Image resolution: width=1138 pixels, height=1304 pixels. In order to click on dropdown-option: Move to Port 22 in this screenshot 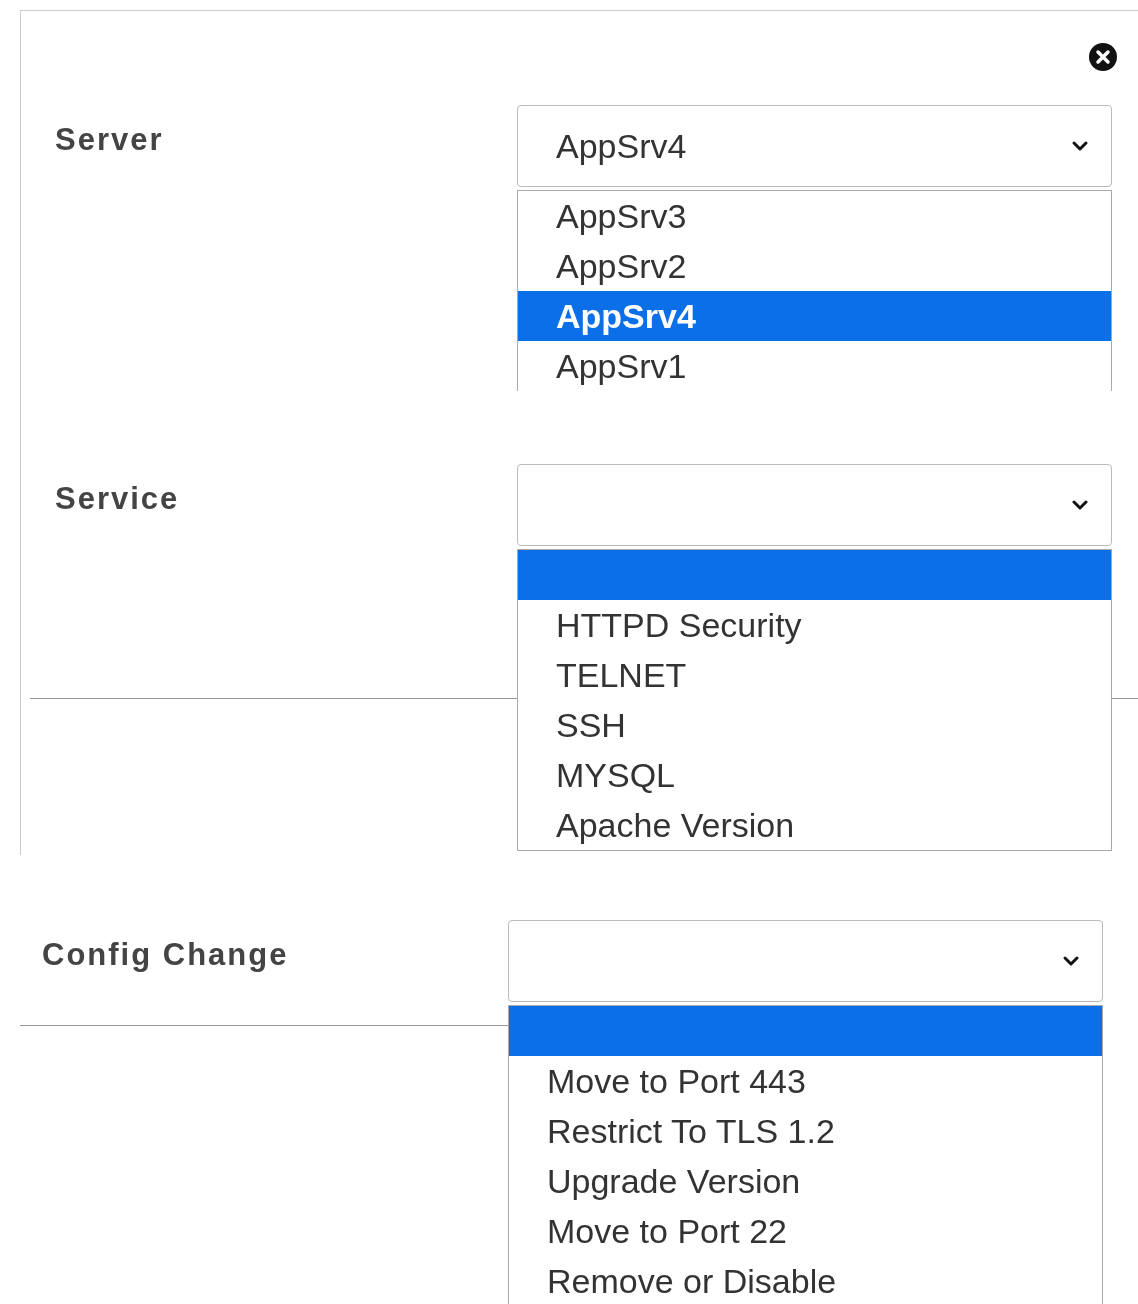, I will do `click(805, 1231)`.